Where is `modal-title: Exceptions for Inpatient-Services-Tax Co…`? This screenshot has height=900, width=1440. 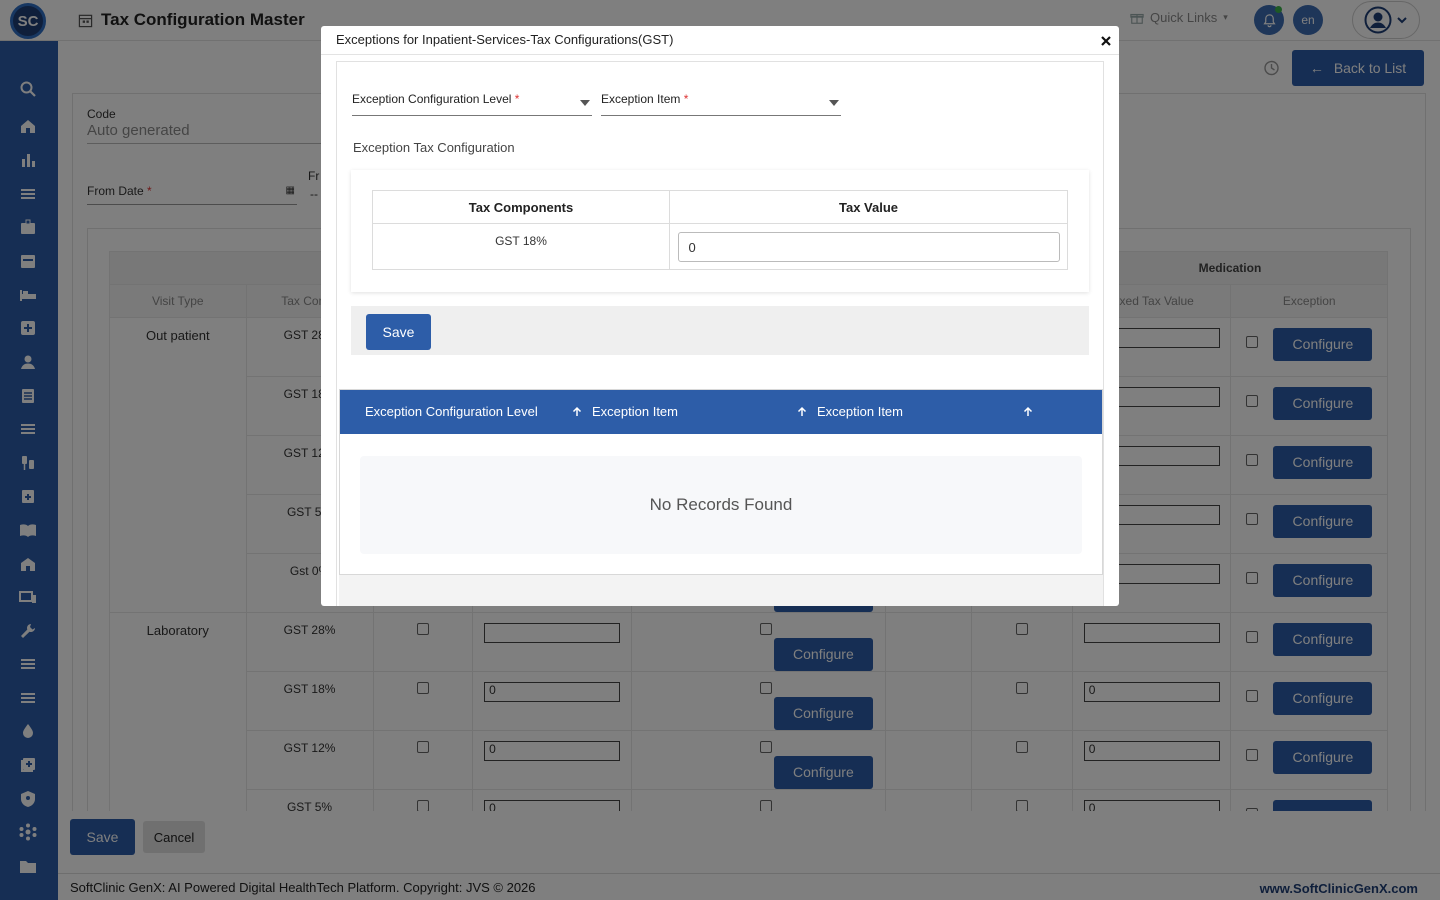 modal-title: Exceptions for Inpatient-Services-Tax Co… is located at coordinates (505, 39).